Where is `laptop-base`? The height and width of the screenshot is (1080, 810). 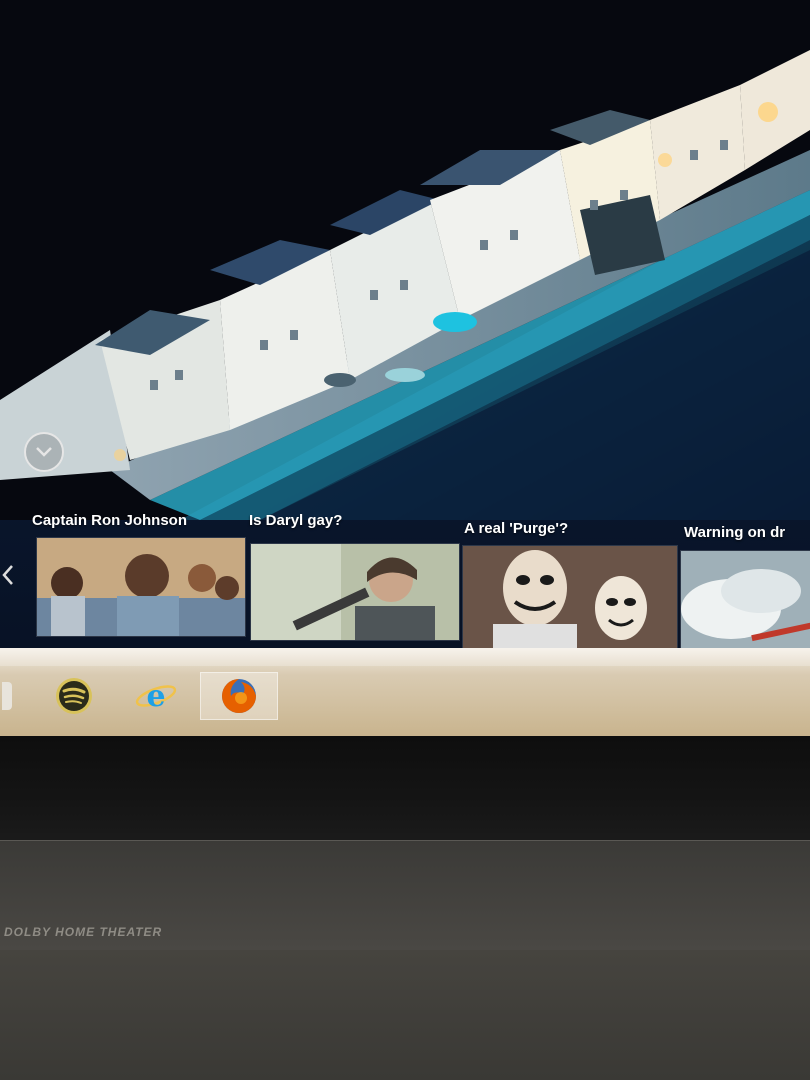
laptop-base is located at coordinates (405, 1015).